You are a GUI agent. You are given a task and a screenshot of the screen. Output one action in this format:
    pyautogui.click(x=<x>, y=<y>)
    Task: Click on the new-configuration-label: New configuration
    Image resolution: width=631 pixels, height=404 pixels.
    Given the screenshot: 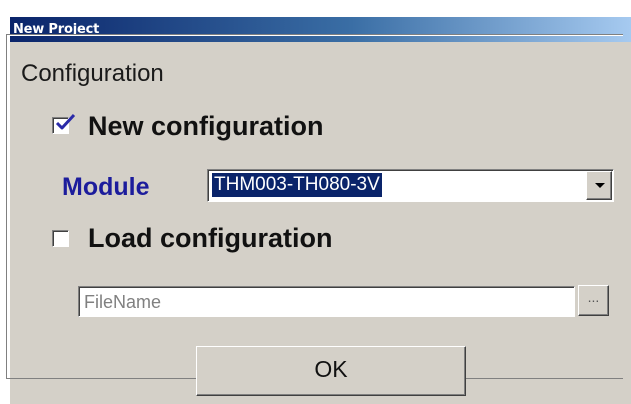 What is the action you would take?
    pyautogui.click(x=206, y=126)
    